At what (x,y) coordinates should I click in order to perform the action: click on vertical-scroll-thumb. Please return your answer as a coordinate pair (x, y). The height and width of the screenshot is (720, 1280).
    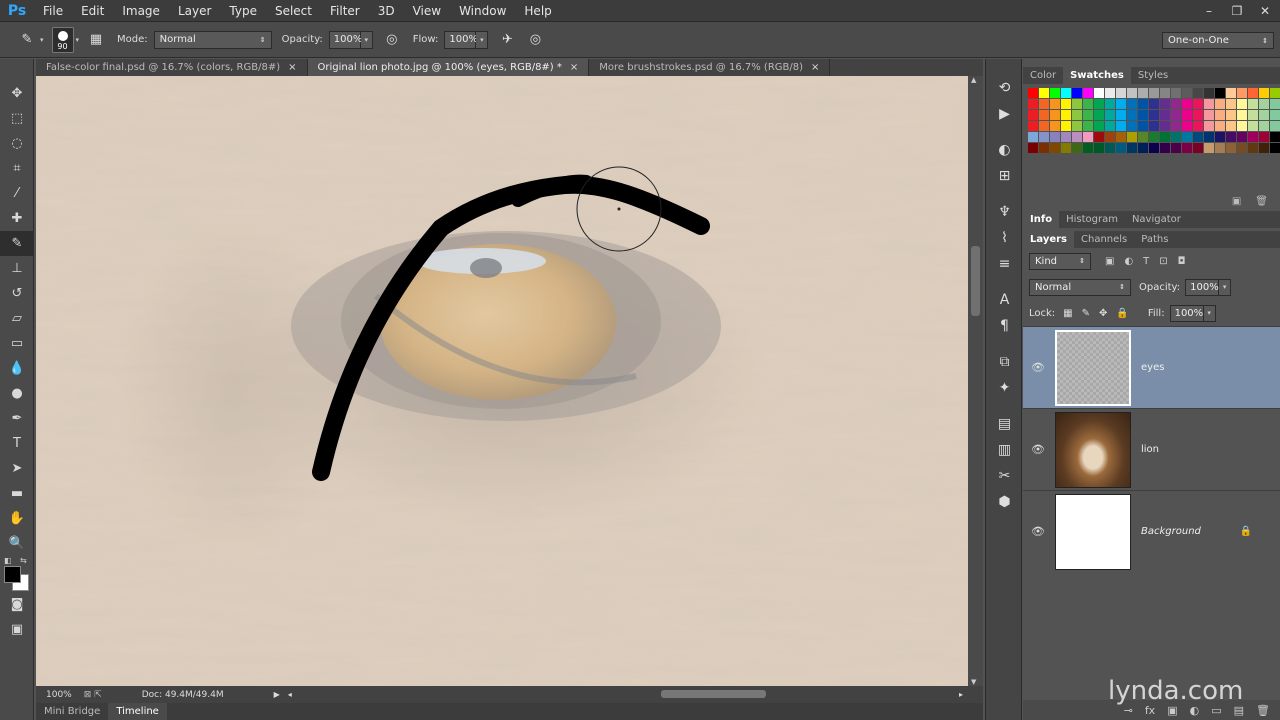
    Looking at the image, I should click on (975, 281).